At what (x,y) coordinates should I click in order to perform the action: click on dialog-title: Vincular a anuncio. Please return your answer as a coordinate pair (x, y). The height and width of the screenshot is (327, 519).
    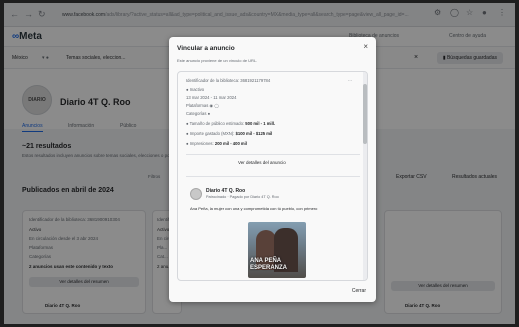
    Looking at the image, I should click on (206, 48).